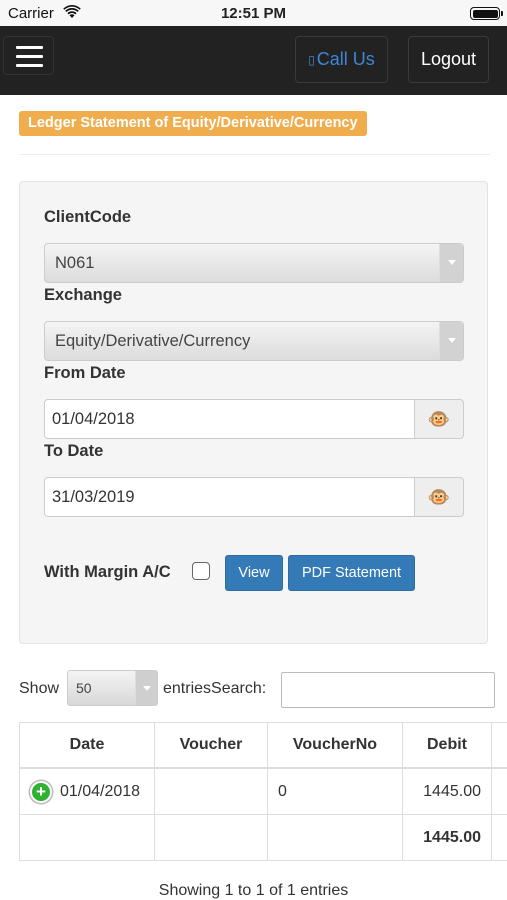 The height and width of the screenshot is (900, 507). Describe the element at coordinates (447, 792) in the screenshot. I see `row-debit: 1445.00` at that location.